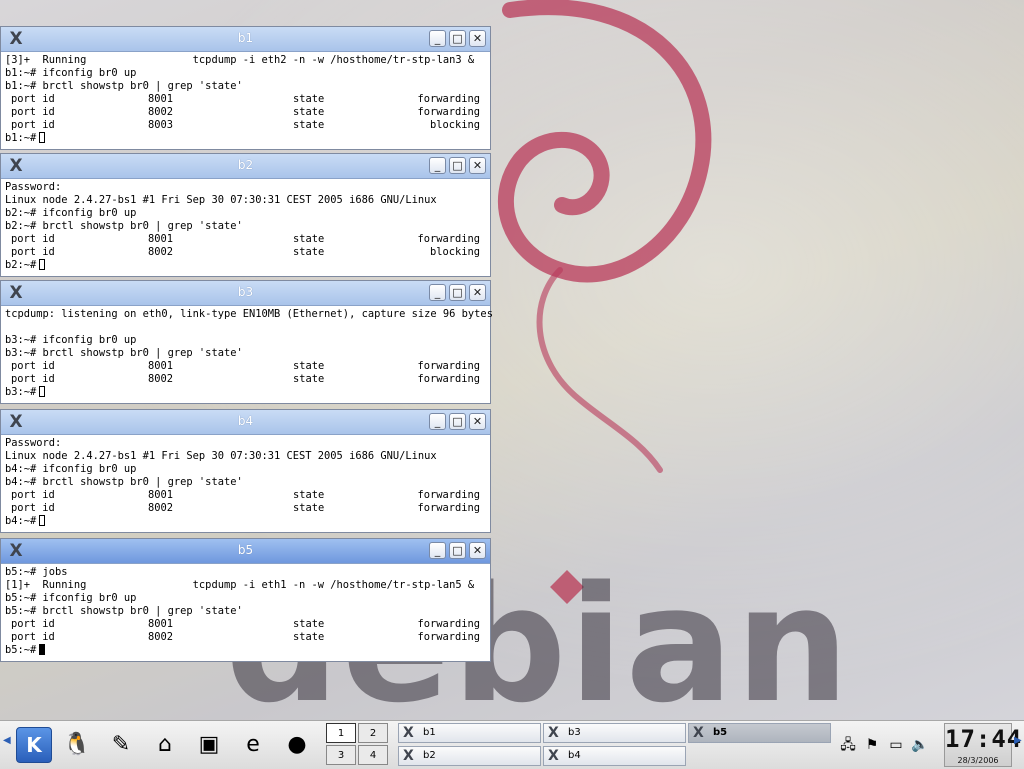 The width and height of the screenshot is (1024, 769). I want to click on terminal-line: b3:~#, so click(245, 392).